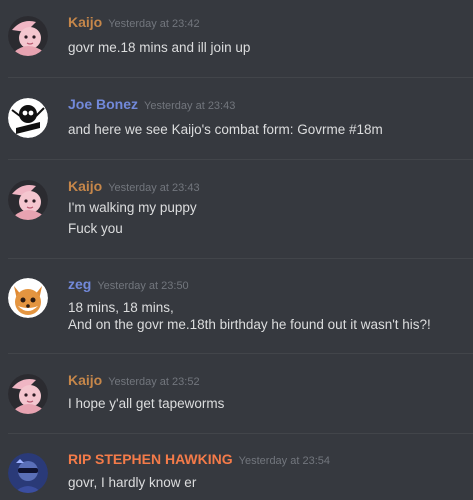 This screenshot has width=473, height=500. Describe the element at coordinates (143, 286) in the screenshot. I see `timestamp: Yesterday at 23:50` at that location.